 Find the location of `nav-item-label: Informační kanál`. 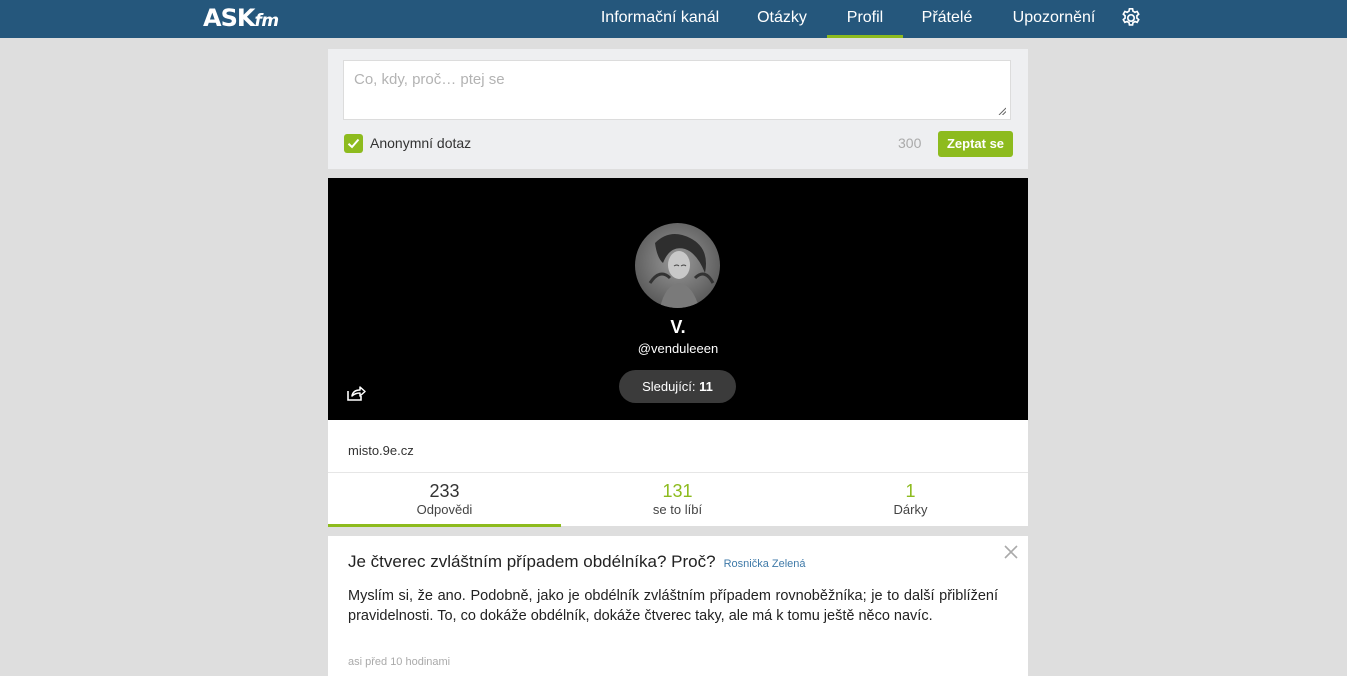

nav-item-label: Informační kanál is located at coordinates (660, 17).